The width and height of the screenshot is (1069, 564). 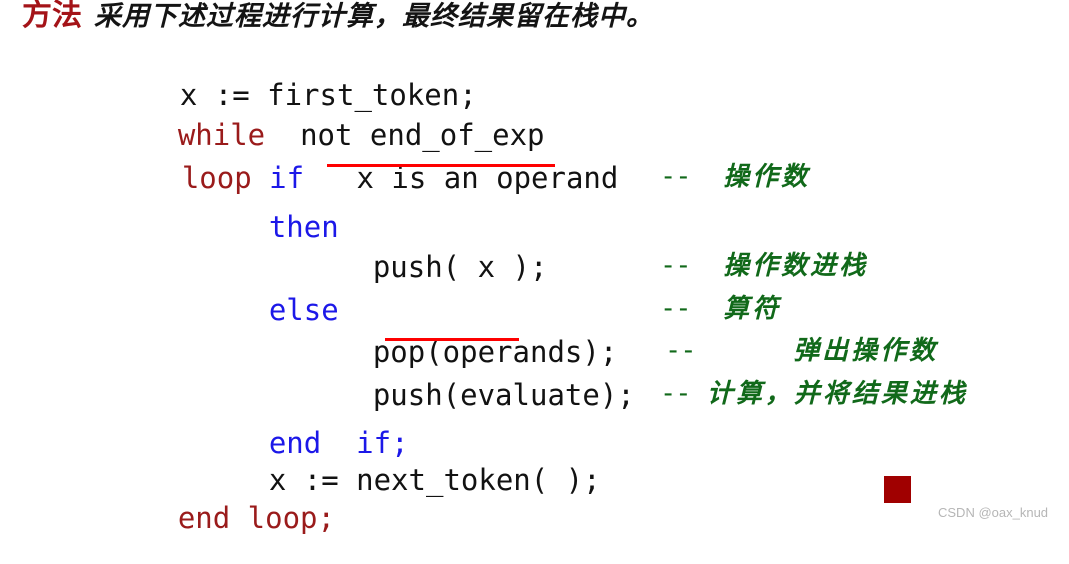 What do you see at coordinates (837, 394) in the screenshot?
I see `comment-text: 计算，并将结果进栈` at bounding box center [837, 394].